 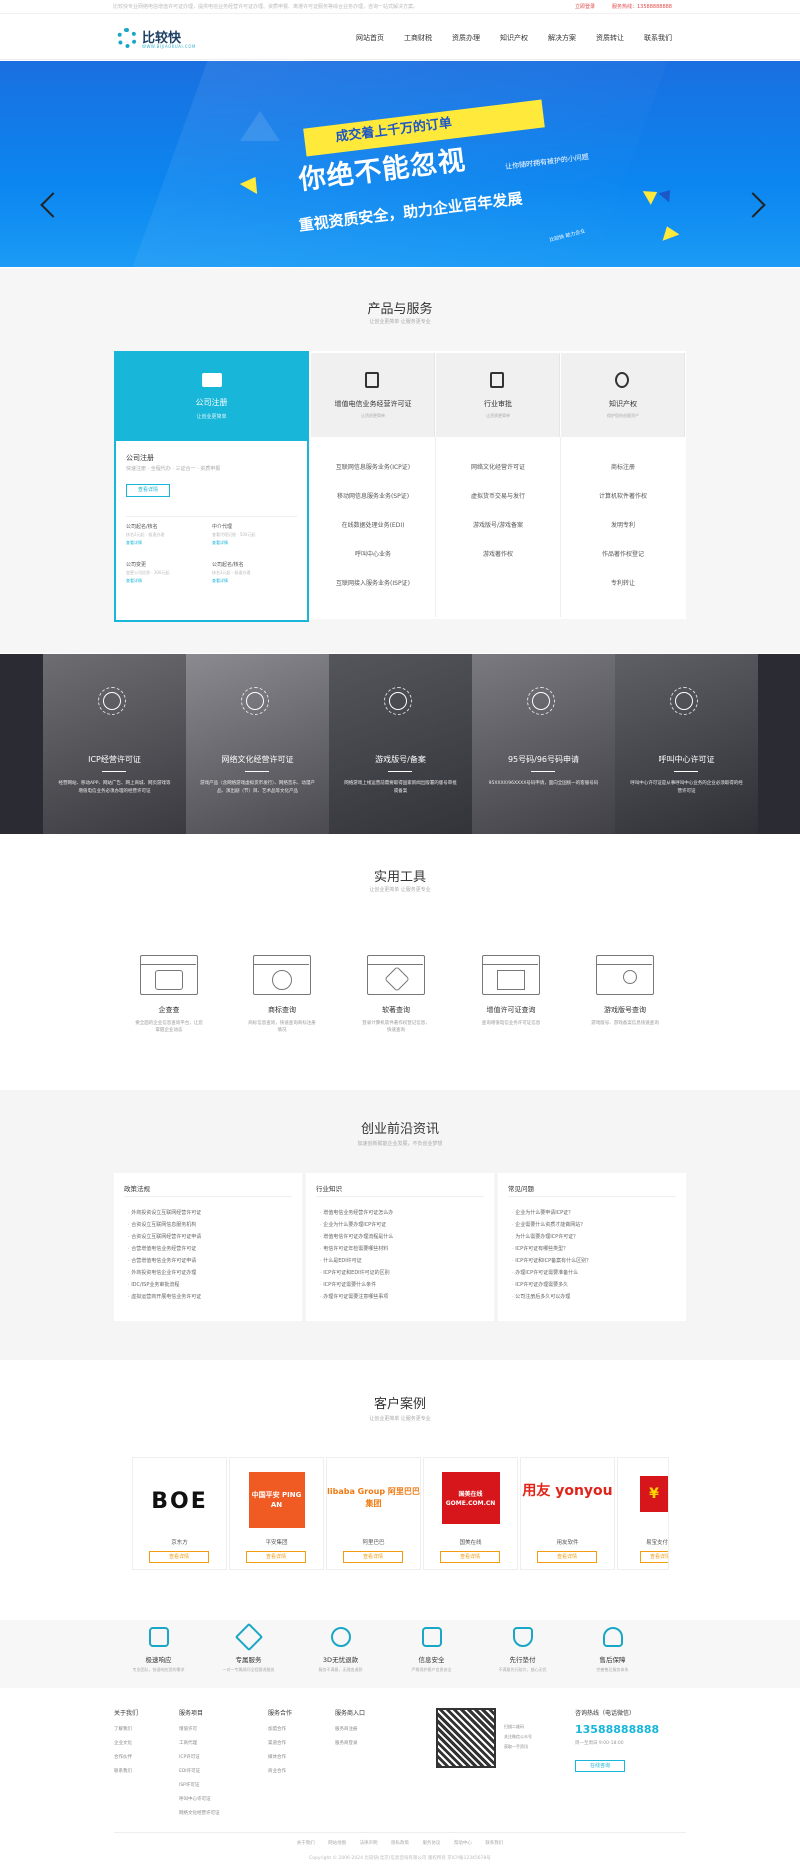 What do you see at coordinates (551, 1287) in the screenshot?
I see `news-item: ICP许可证办理需要多久` at bounding box center [551, 1287].